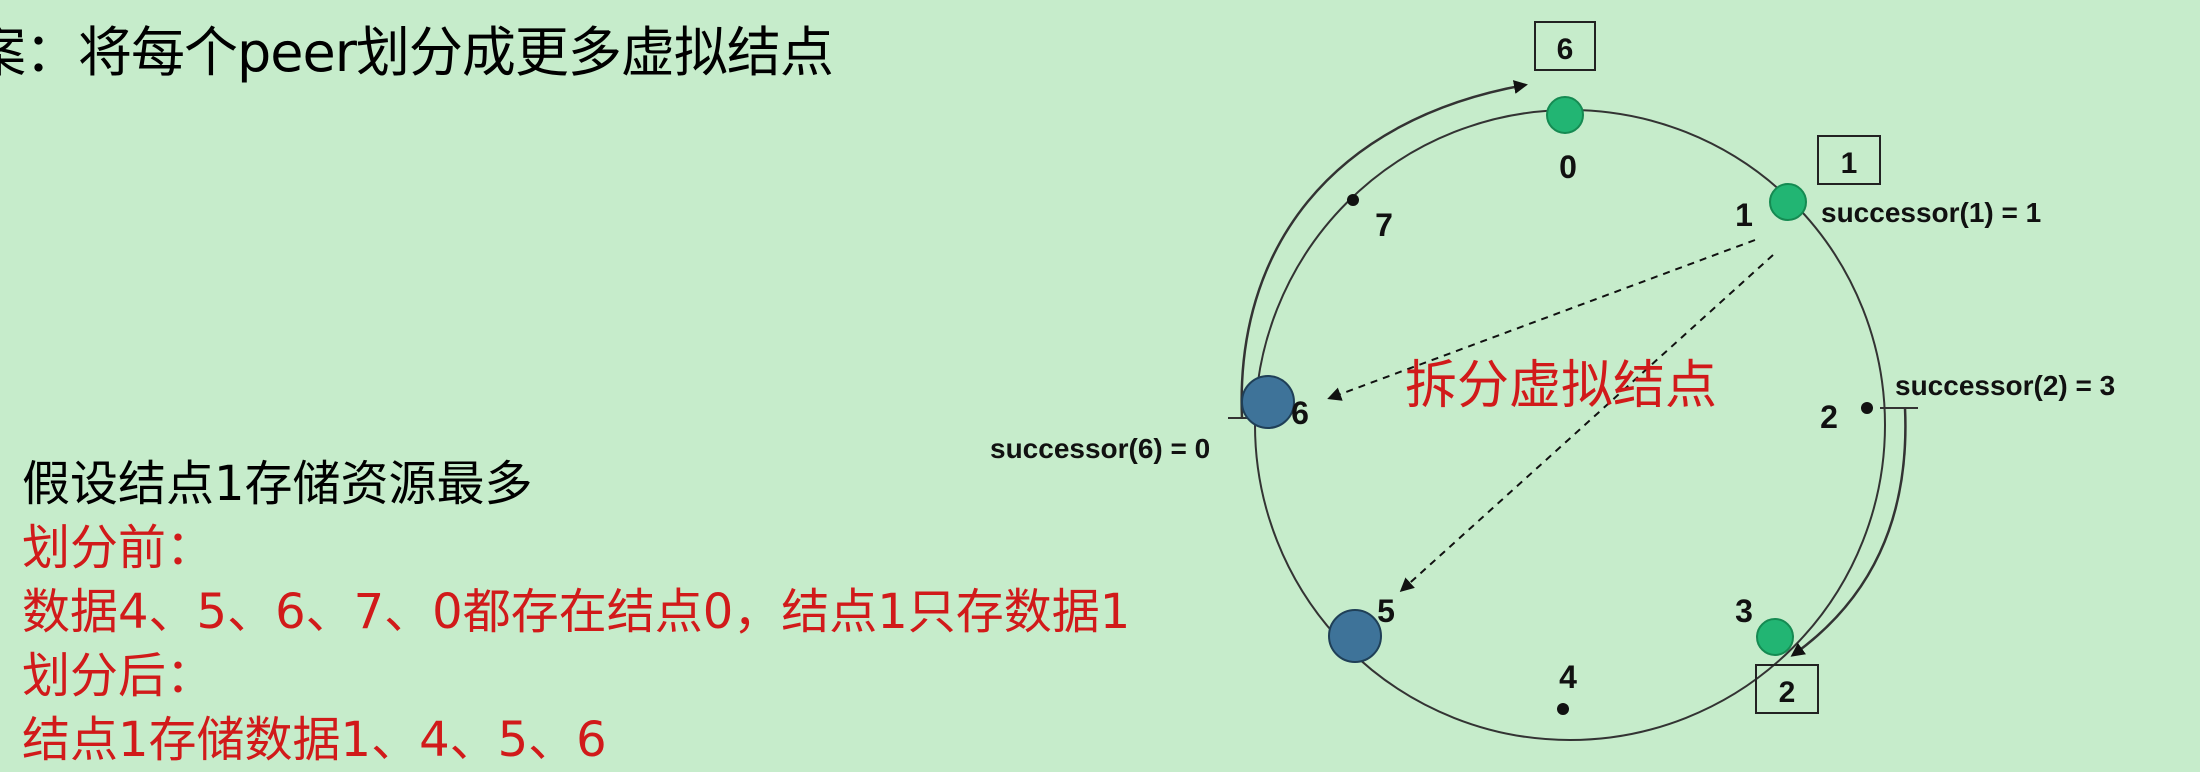 The height and width of the screenshot is (772, 2200). I want to click on label-4: 4, so click(1568, 677).